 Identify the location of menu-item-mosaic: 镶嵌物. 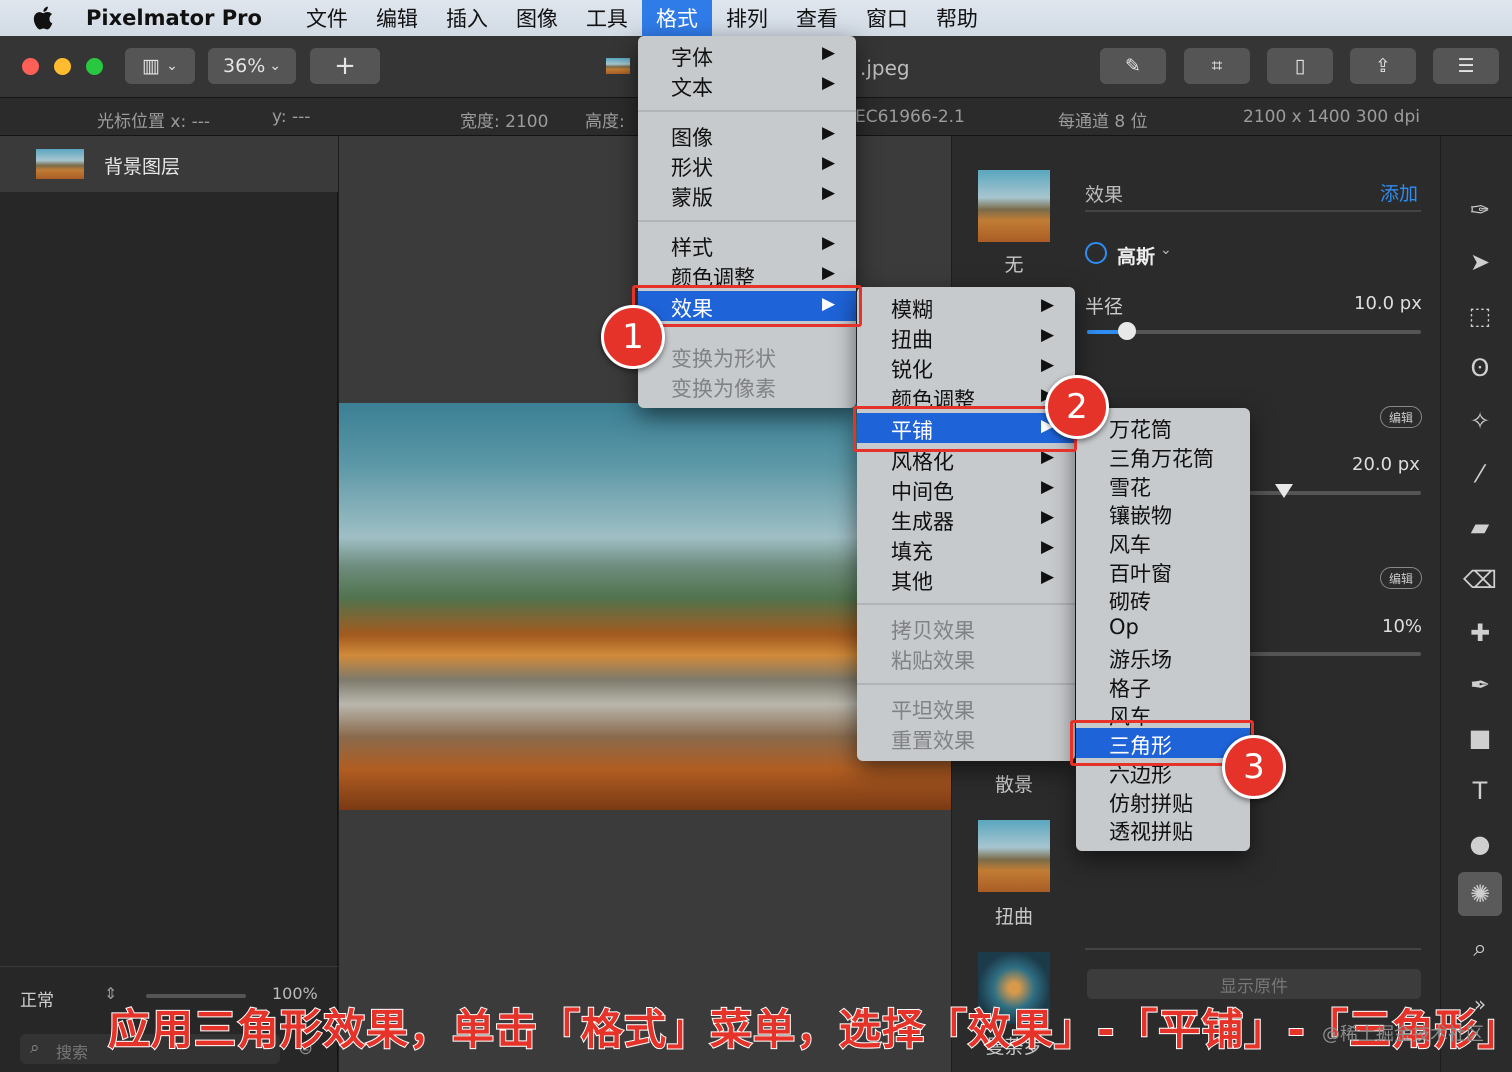
(1163, 513).